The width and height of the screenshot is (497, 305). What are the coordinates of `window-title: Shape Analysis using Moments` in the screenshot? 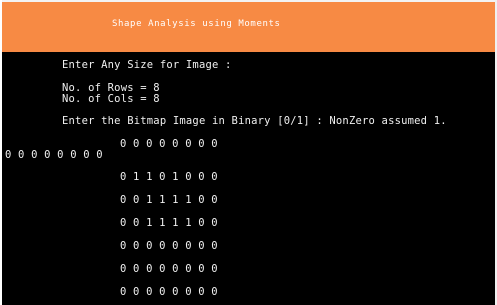 It's located at (196, 24).